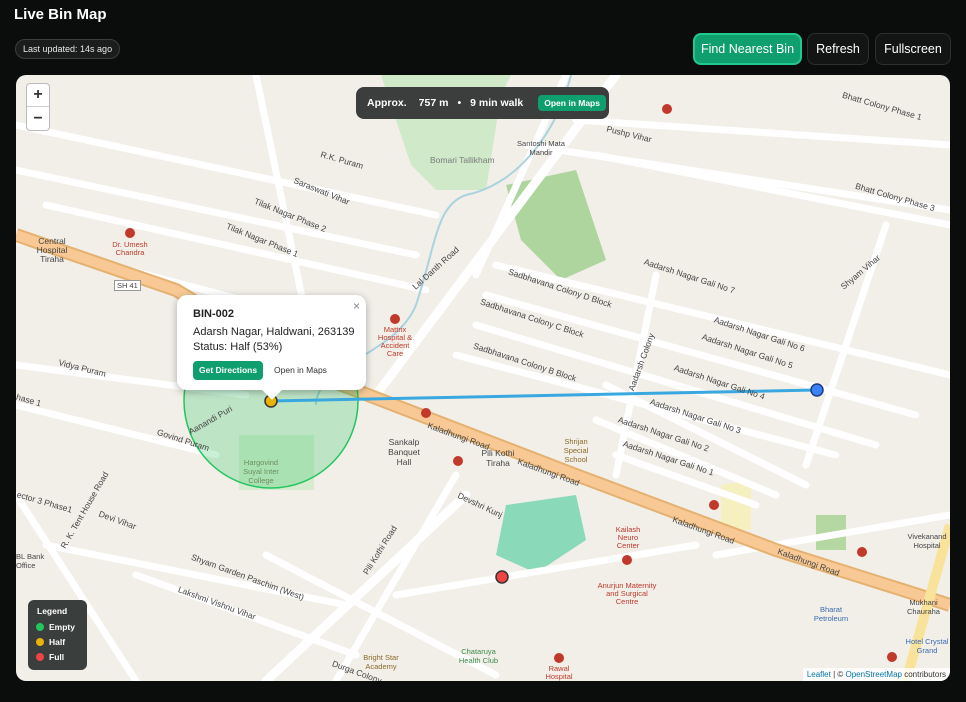 This screenshot has width=966, height=702. What do you see at coordinates (572, 103) in the screenshot?
I see `open-in-maps-button: Open in Maps` at bounding box center [572, 103].